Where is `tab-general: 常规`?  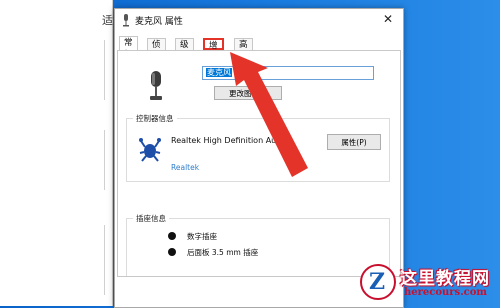
tab-general: 常规 is located at coordinates (128, 48).